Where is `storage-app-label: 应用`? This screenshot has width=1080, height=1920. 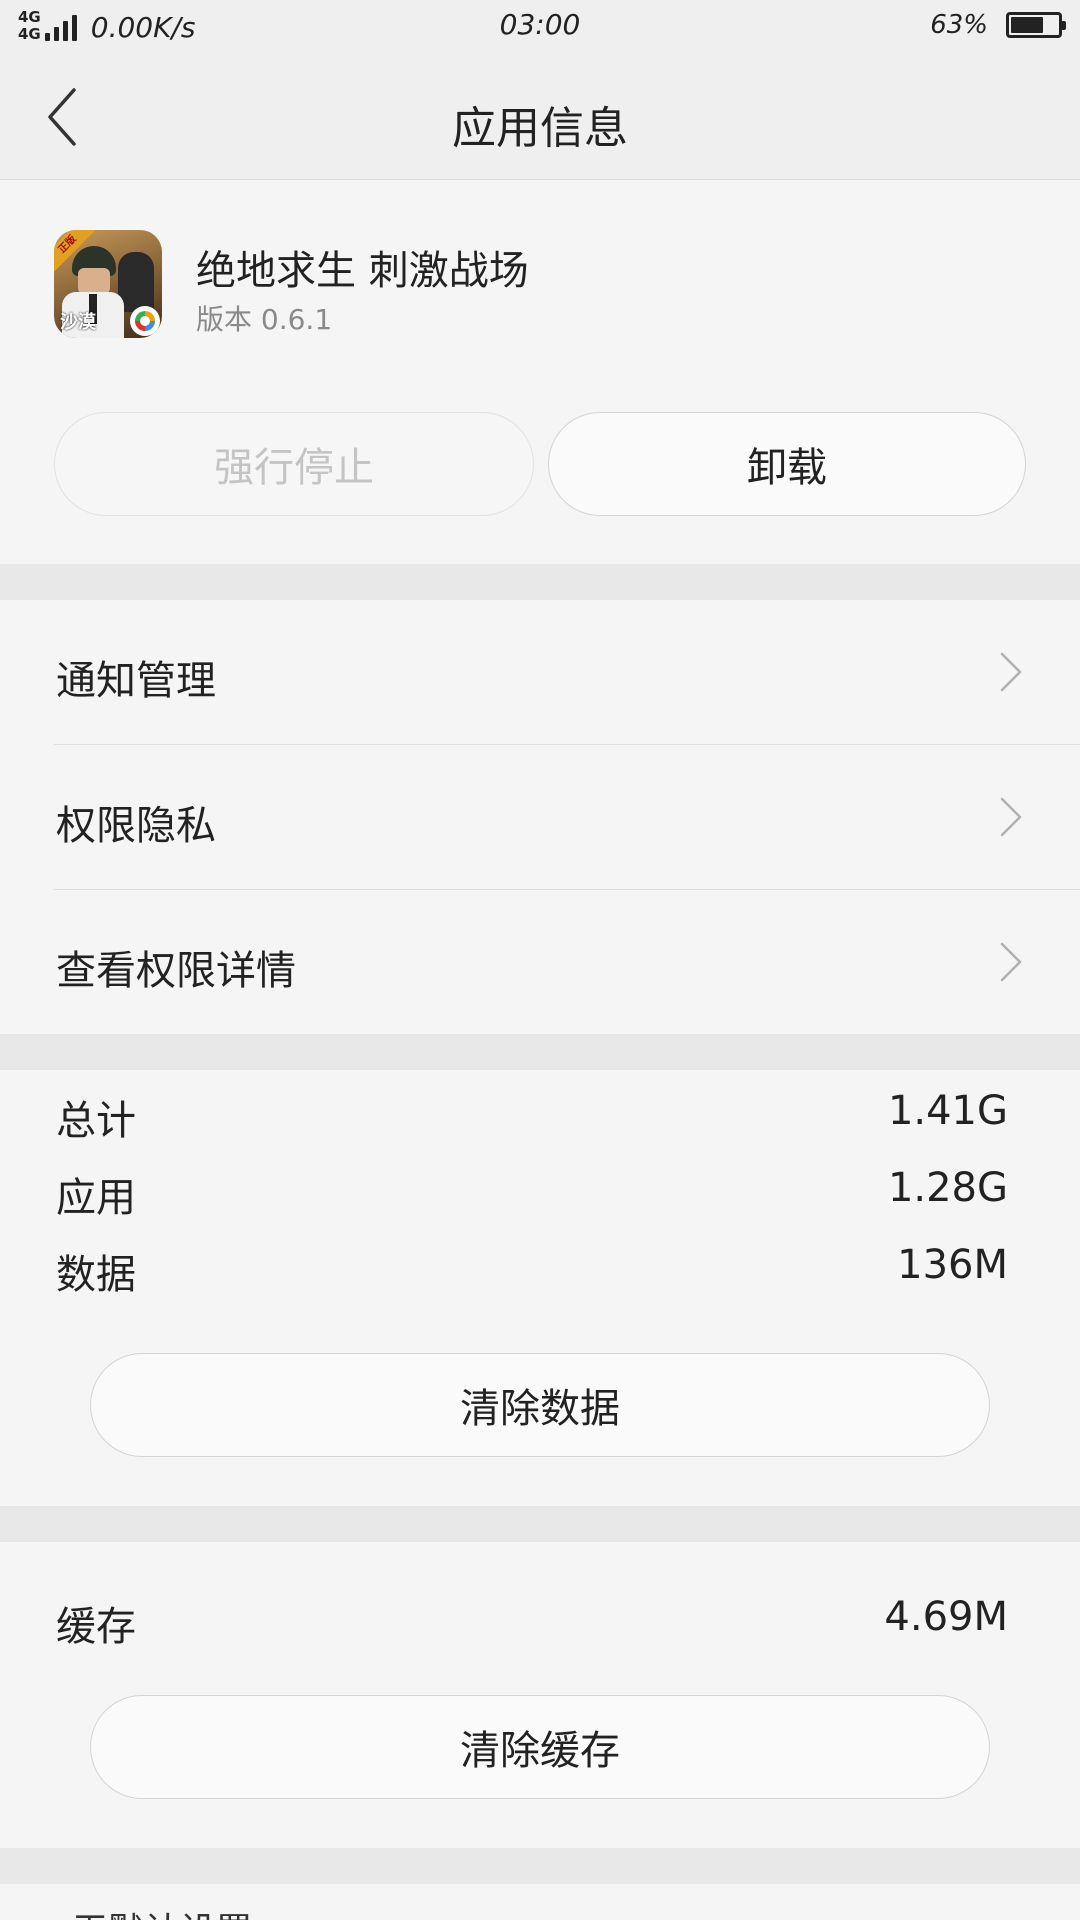 storage-app-label: 应用 is located at coordinates (96, 1198).